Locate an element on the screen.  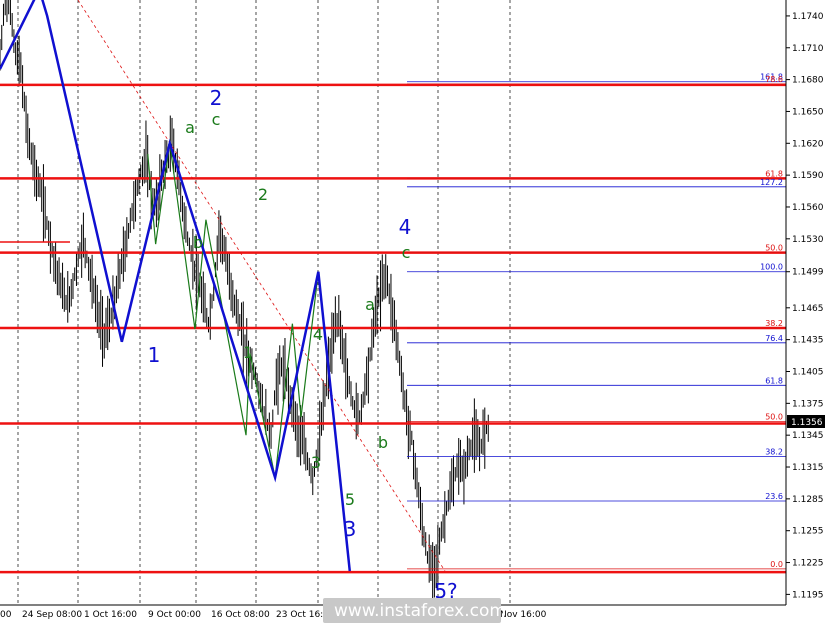
wave-label-main-2: 4 is located at coordinates (405, 227).